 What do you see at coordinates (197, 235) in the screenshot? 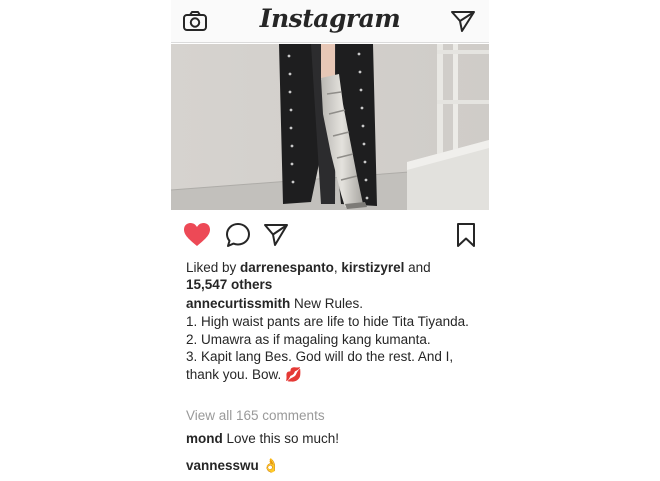
I see `heart-icon` at bounding box center [197, 235].